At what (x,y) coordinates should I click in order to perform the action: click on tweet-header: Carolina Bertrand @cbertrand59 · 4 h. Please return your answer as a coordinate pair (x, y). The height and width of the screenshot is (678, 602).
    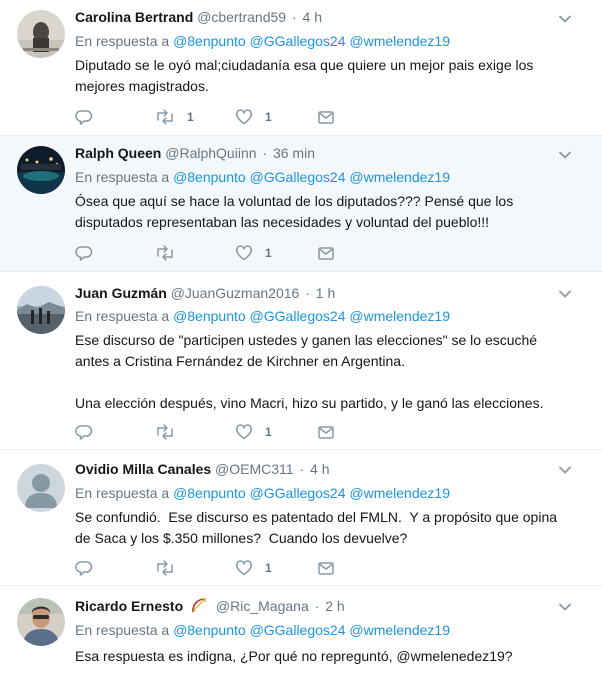
    Looking at the image, I should click on (198, 17).